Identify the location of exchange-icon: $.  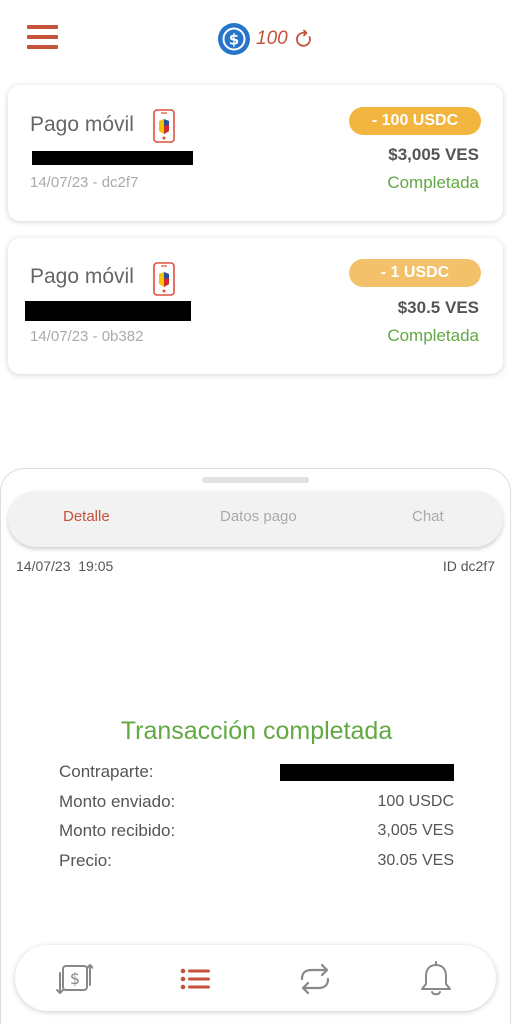
(74, 979).